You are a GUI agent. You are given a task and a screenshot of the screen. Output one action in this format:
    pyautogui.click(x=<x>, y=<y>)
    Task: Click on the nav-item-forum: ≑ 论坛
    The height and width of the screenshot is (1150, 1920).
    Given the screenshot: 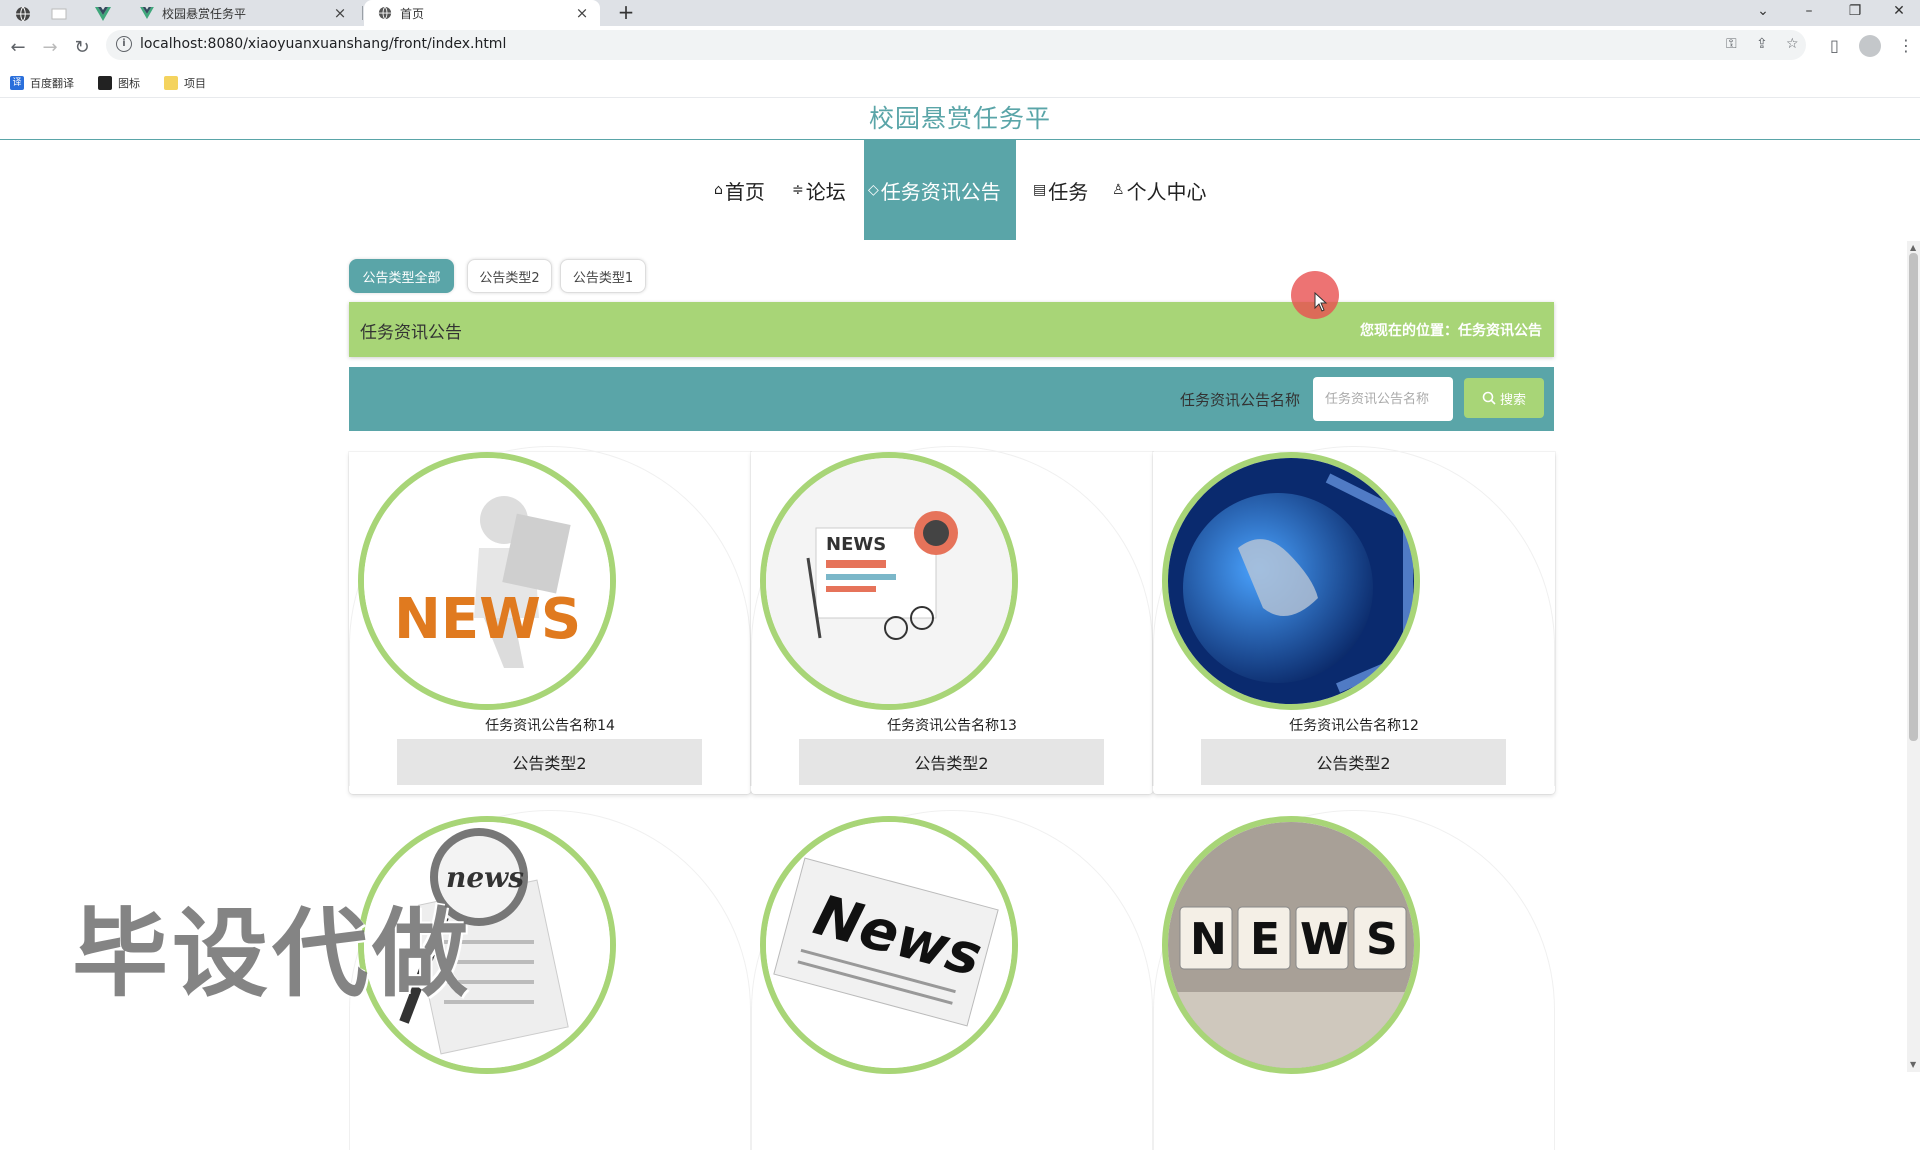 What is the action you would take?
    pyautogui.click(x=819, y=190)
    